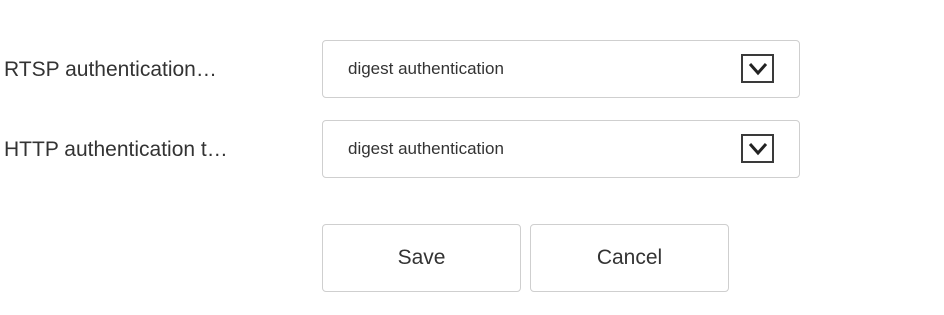 The height and width of the screenshot is (315, 944). What do you see at coordinates (561, 149) in the screenshot?
I see `http-auth-select: digest authentication` at bounding box center [561, 149].